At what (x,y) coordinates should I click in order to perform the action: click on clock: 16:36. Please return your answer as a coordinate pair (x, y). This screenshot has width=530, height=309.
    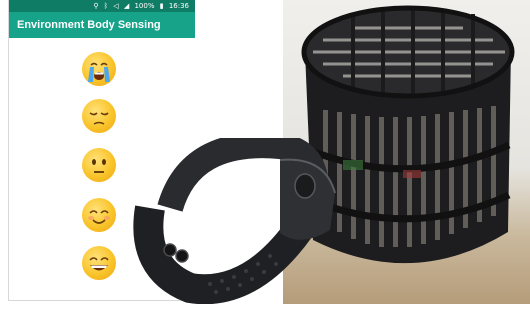
    Looking at the image, I should click on (178, 6).